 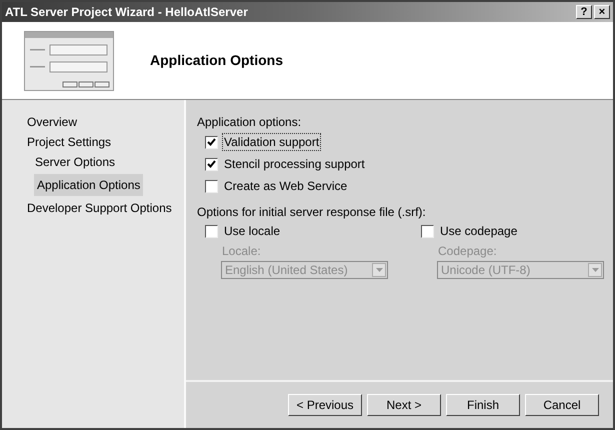 What do you see at coordinates (249, 122) in the screenshot?
I see `section-label: Application options:` at bounding box center [249, 122].